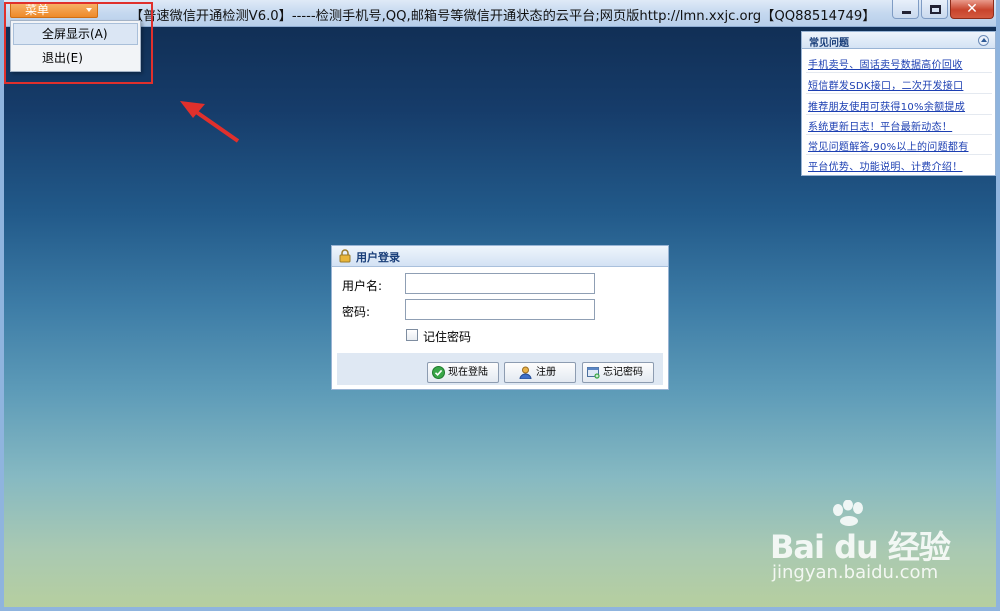  Describe the element at coordinates (438, 372) in the screenshot. I see `check-circle-icon` at that location.